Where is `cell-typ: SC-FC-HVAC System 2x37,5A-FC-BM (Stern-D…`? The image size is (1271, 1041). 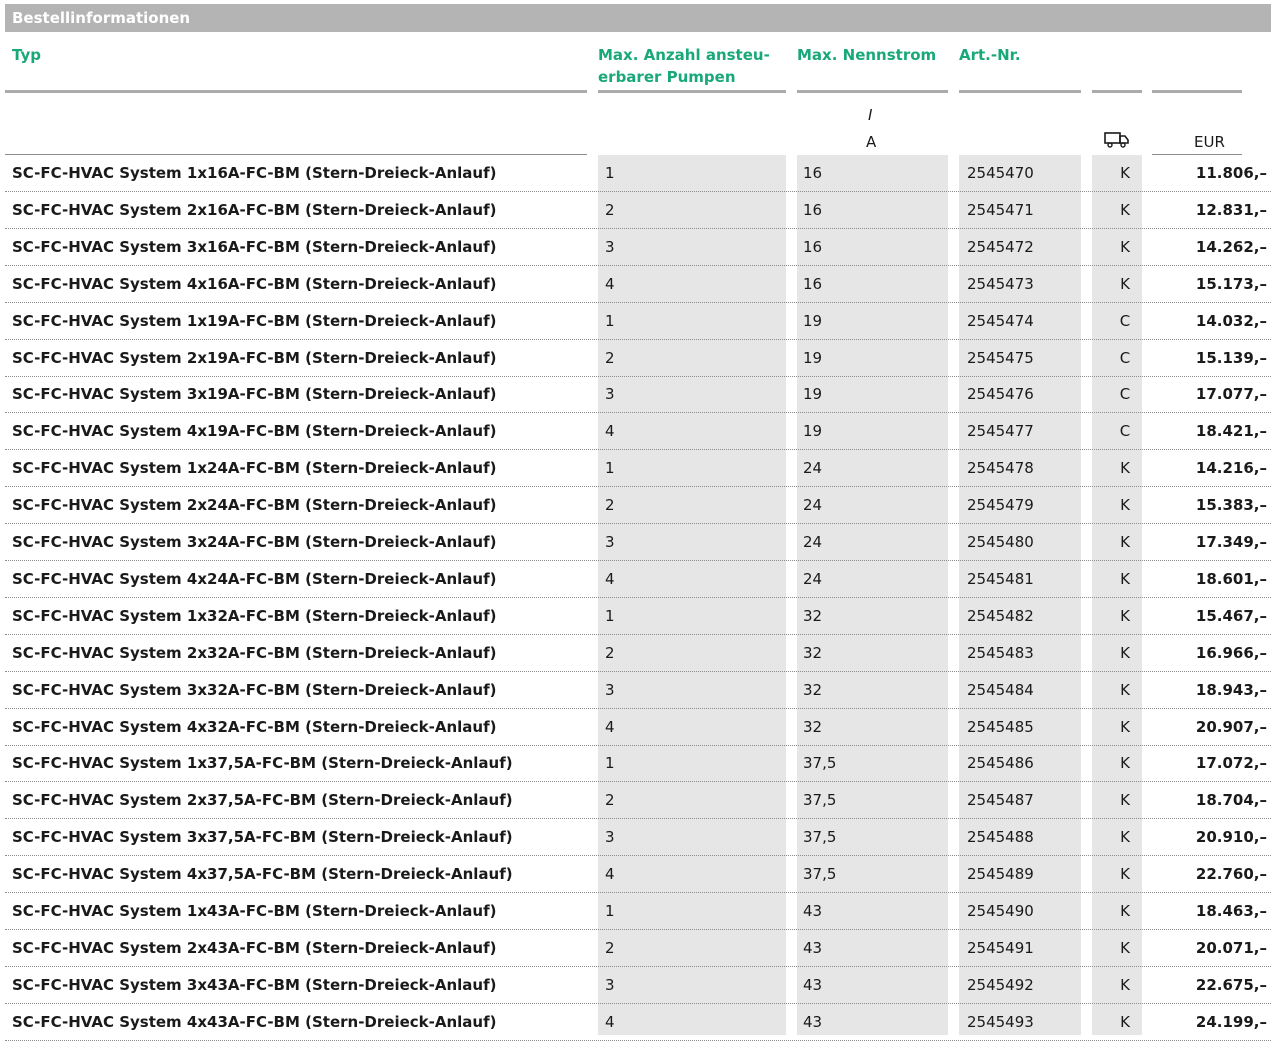 cell-typ: SC-FC-HVAC System 2x37,5A-FC-BM (Stern-D… is located at coordinates (262, 800).